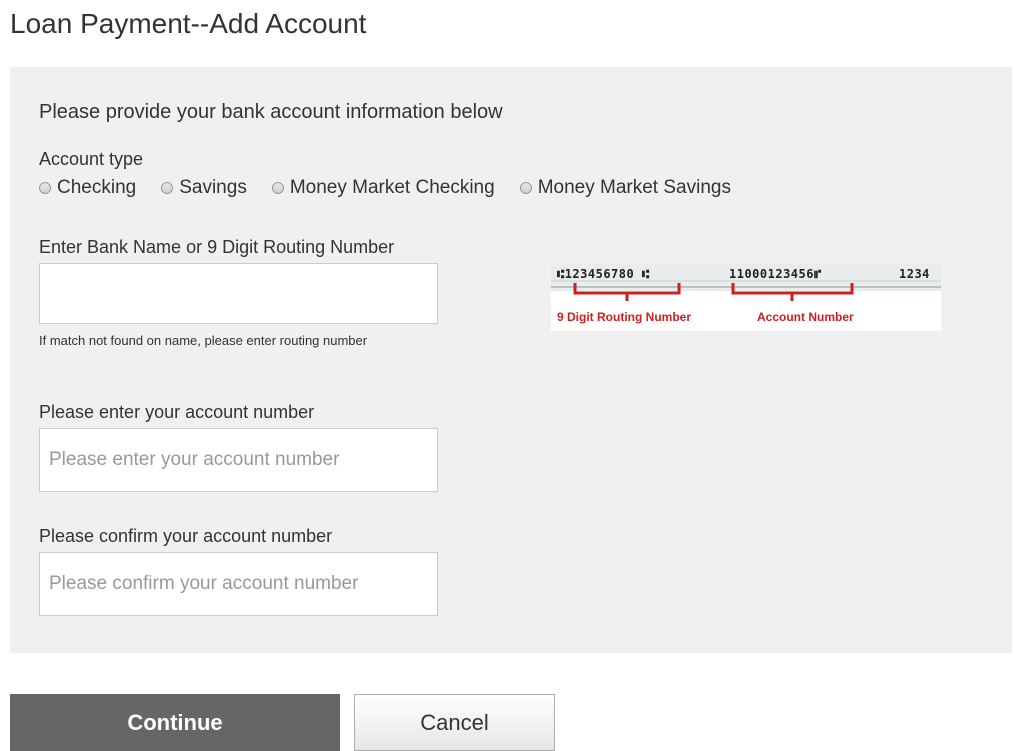 Image resolution: width=1014 pixels, height=751 pixels. I want to click on account-caption: Account Number, so click(805, 317).